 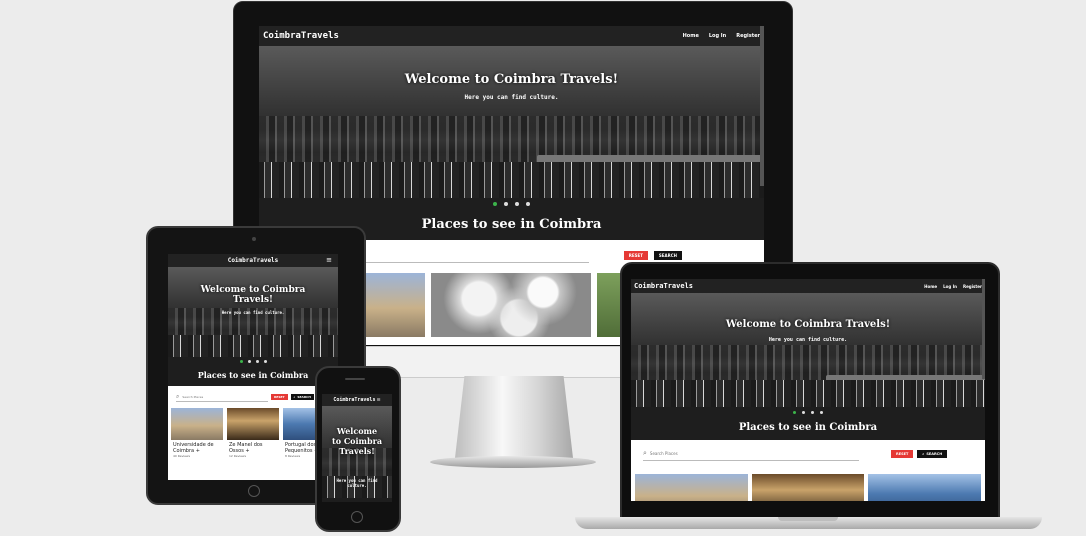 What do you see at coordinates (808, 324) in the screenshot?
I see `laptop-hero-title: Welcome to Coimbra Travels!` at bounding box center [808, 324].